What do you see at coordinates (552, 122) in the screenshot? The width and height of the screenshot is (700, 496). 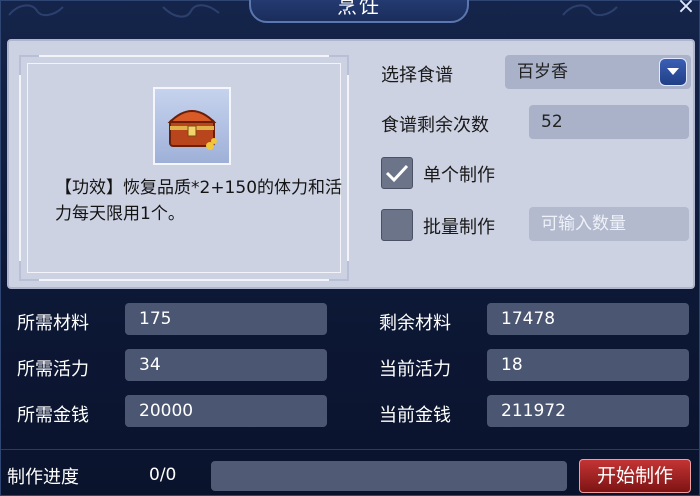 I see `recipe-remaining-value: 52` at bounding box center [552, 122].